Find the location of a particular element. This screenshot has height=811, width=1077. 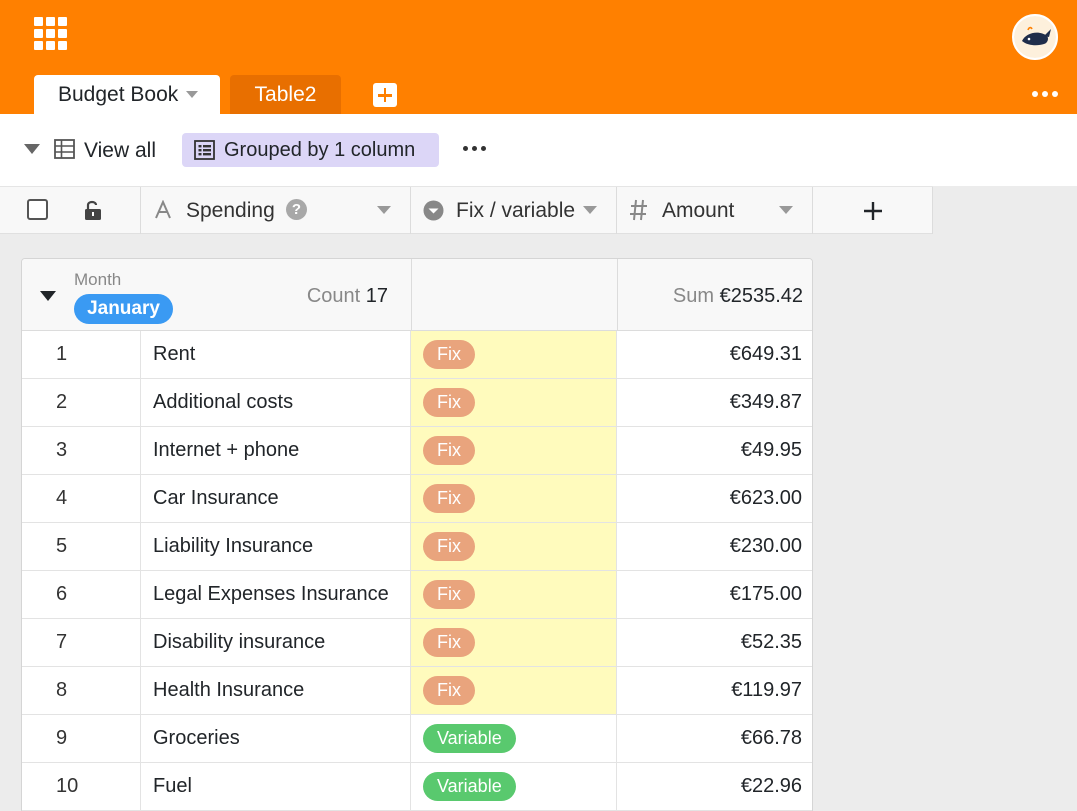

view-dropdown-icon is located at coordinates (32, 149).